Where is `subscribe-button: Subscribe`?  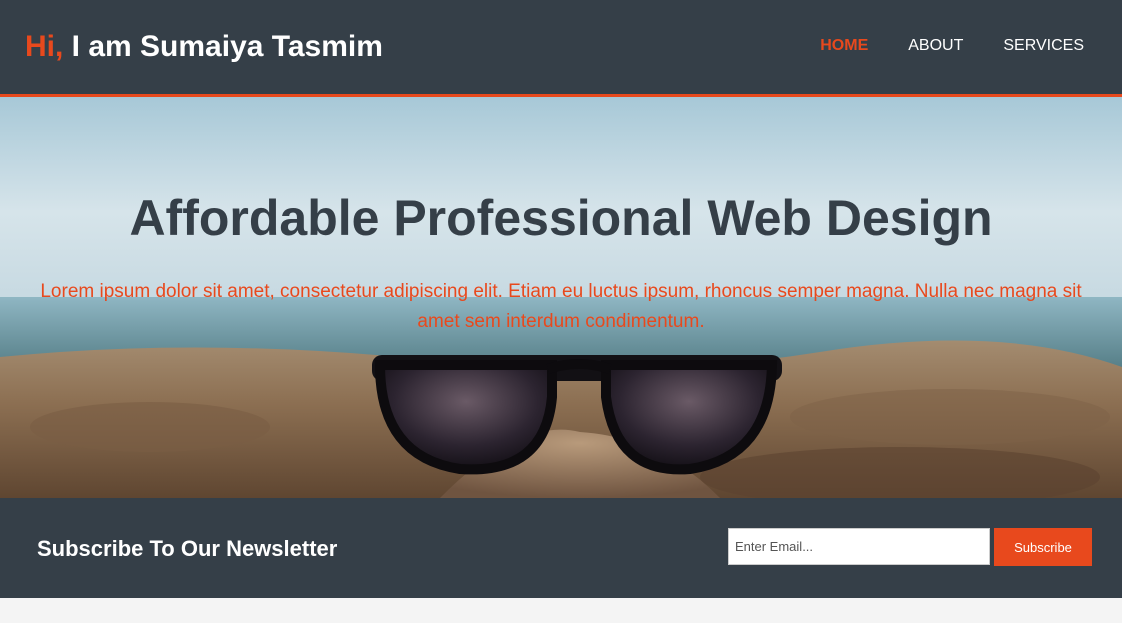 subscribe-button: Subscribe is located at coordinates (1043, 547).